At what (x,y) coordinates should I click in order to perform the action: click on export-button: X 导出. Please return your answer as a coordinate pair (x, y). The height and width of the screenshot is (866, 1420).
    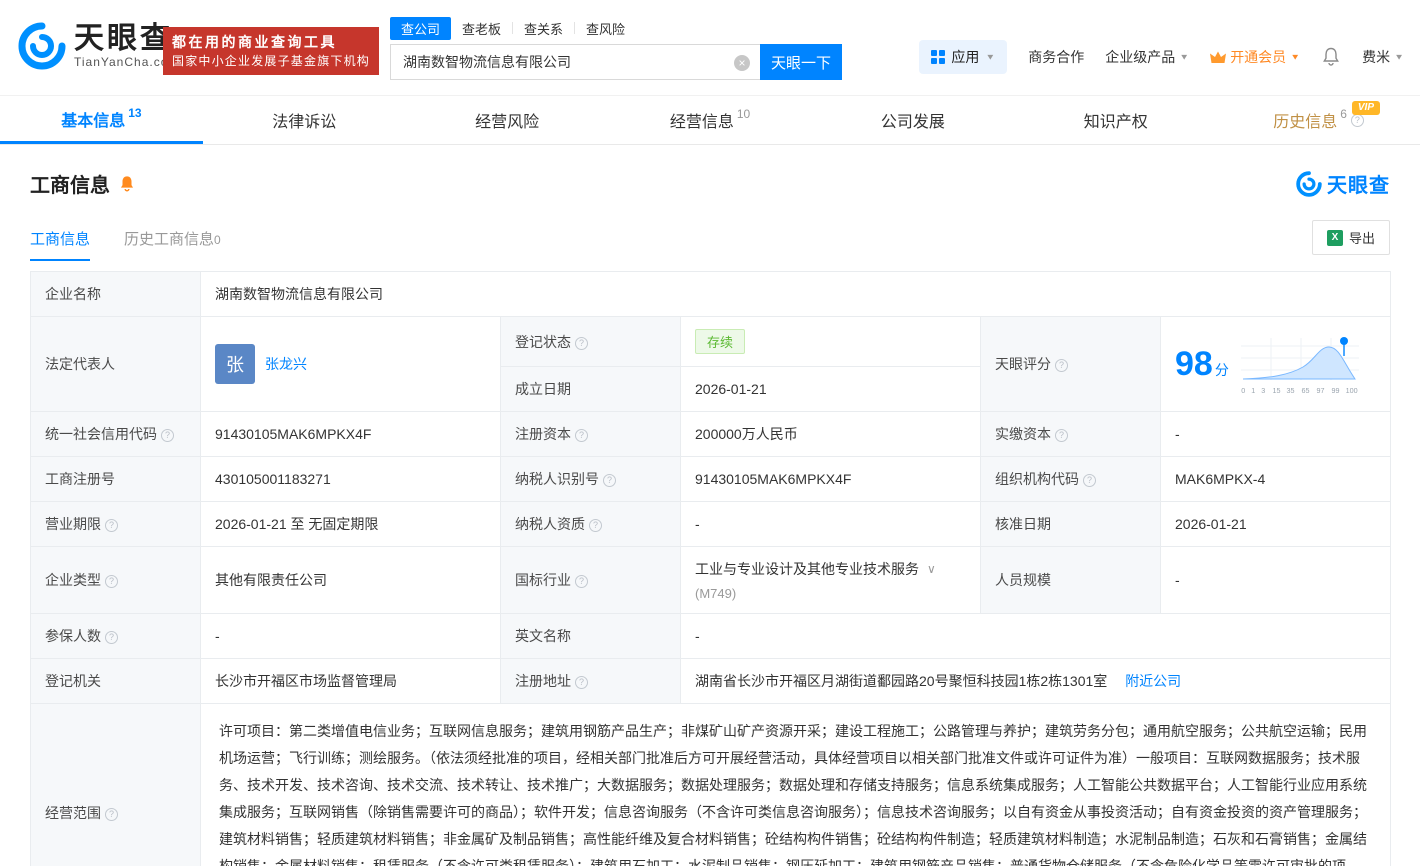
    Looking at the image, I should click on (1350, 237).